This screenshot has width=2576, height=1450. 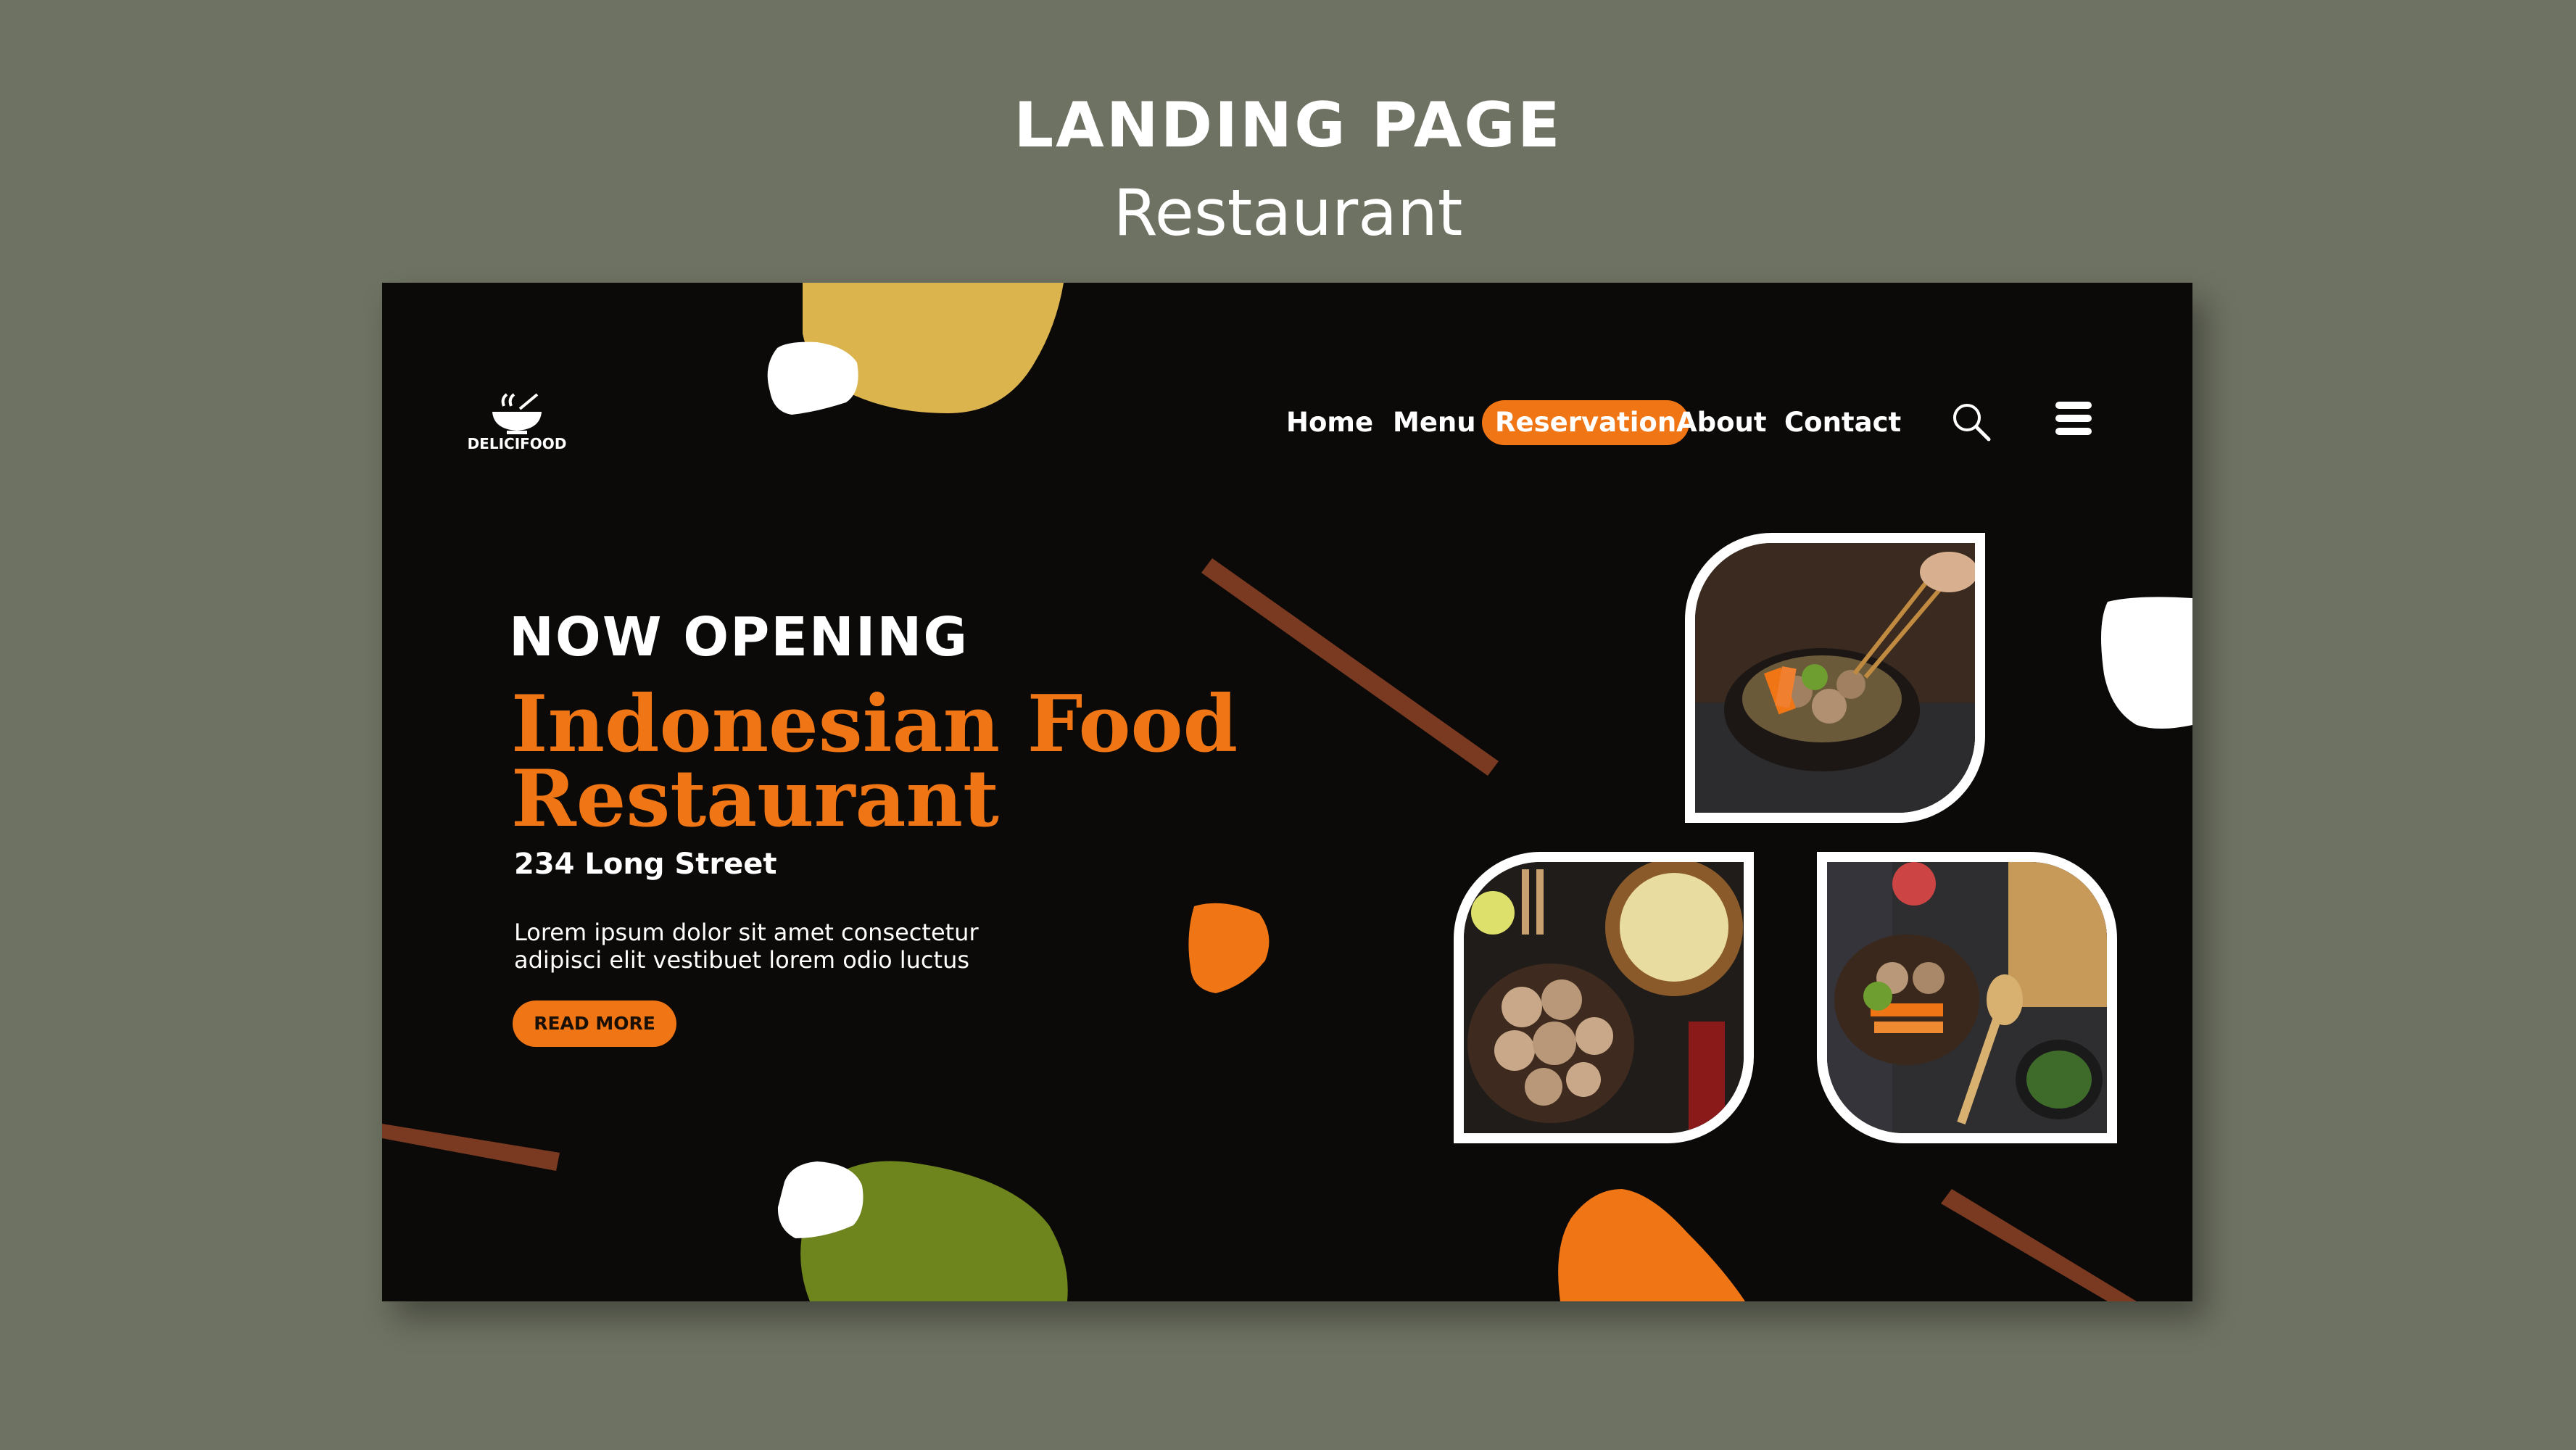 I want to click on nav-reservation: Reservation, so click(x=1586, y=423).